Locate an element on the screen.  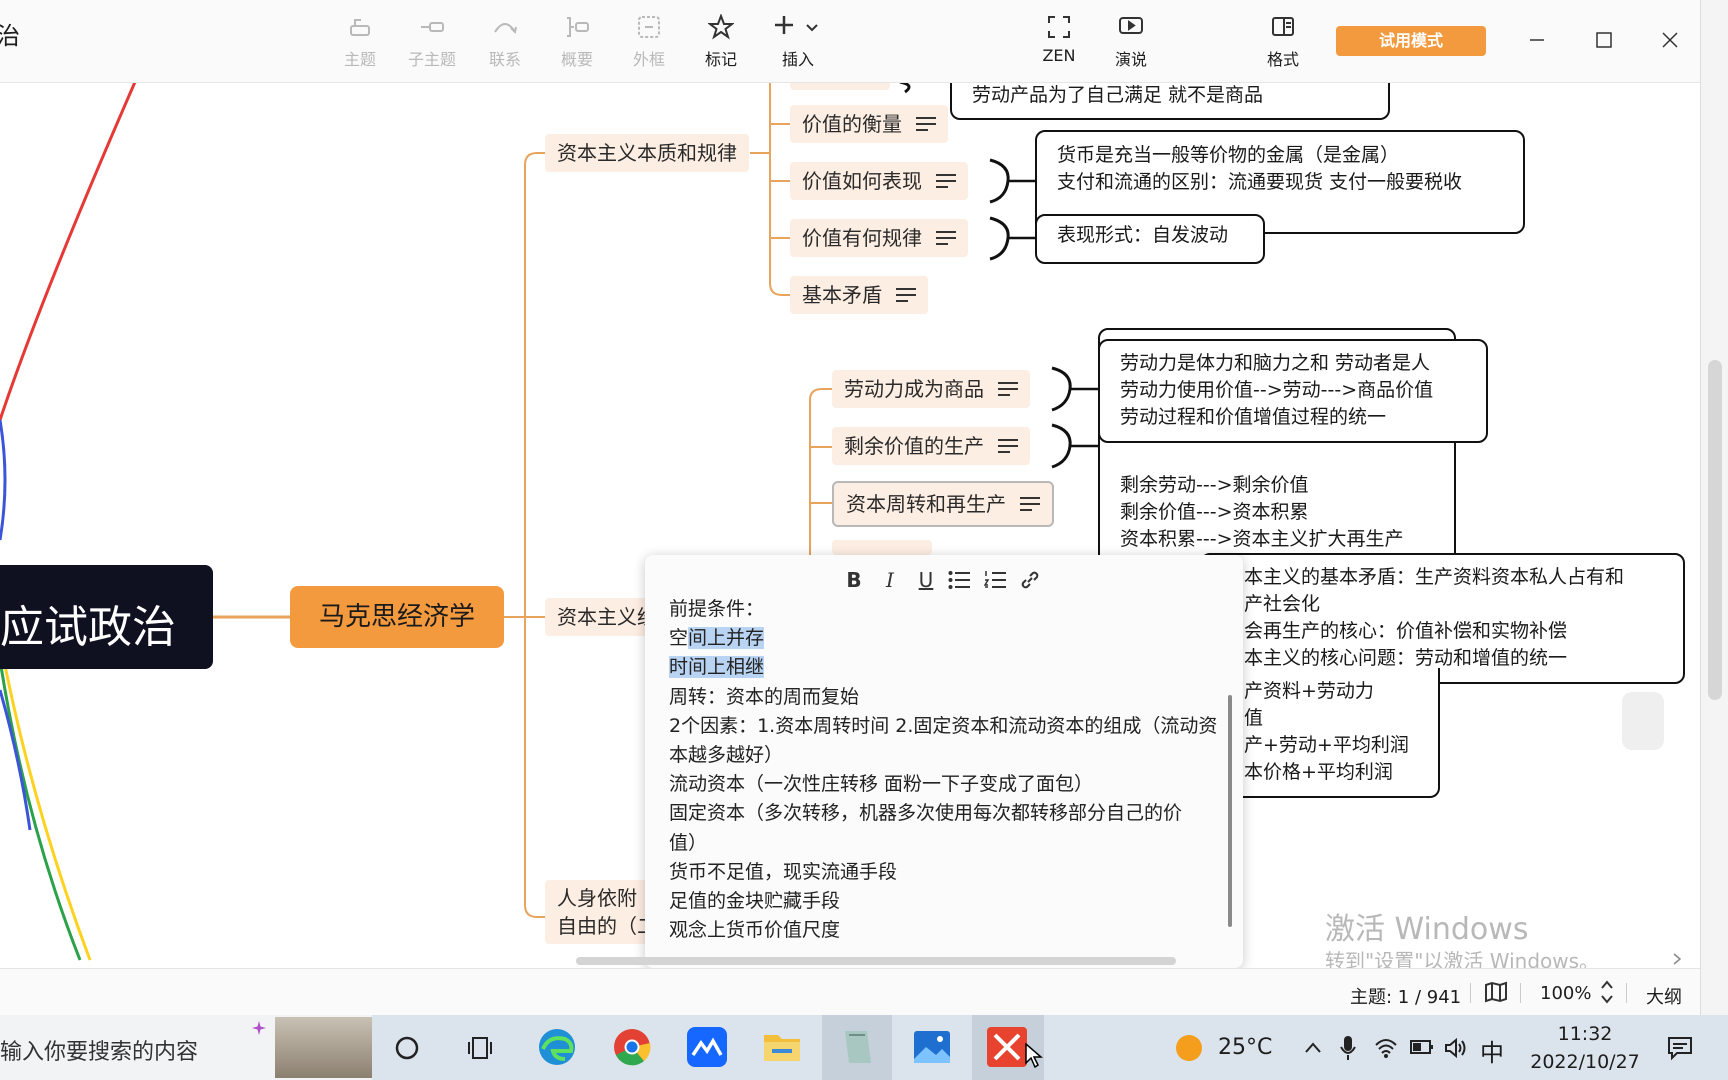
toolbar-boundary-button: 外框 is located at coordinates (649, 44).